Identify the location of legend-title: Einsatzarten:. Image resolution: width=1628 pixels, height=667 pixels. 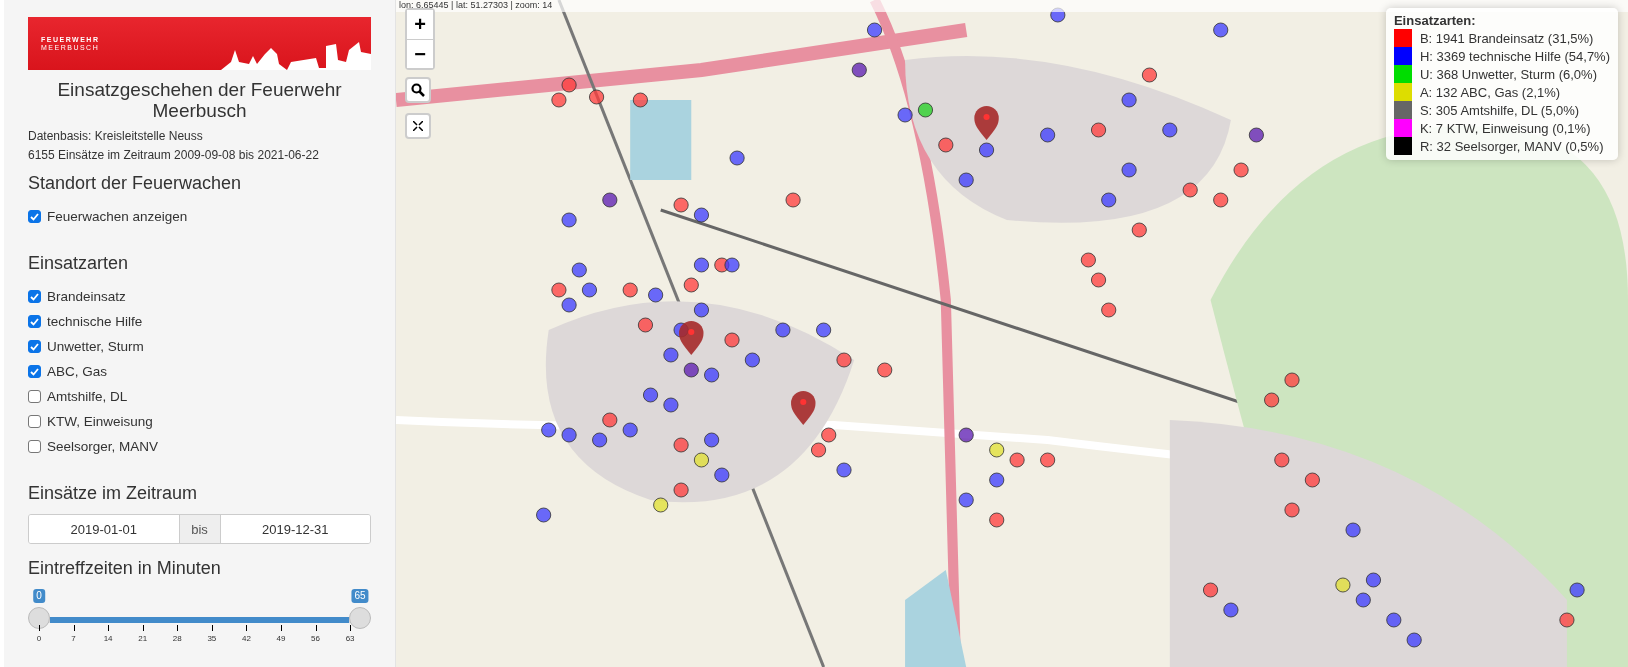
(1435, 20).